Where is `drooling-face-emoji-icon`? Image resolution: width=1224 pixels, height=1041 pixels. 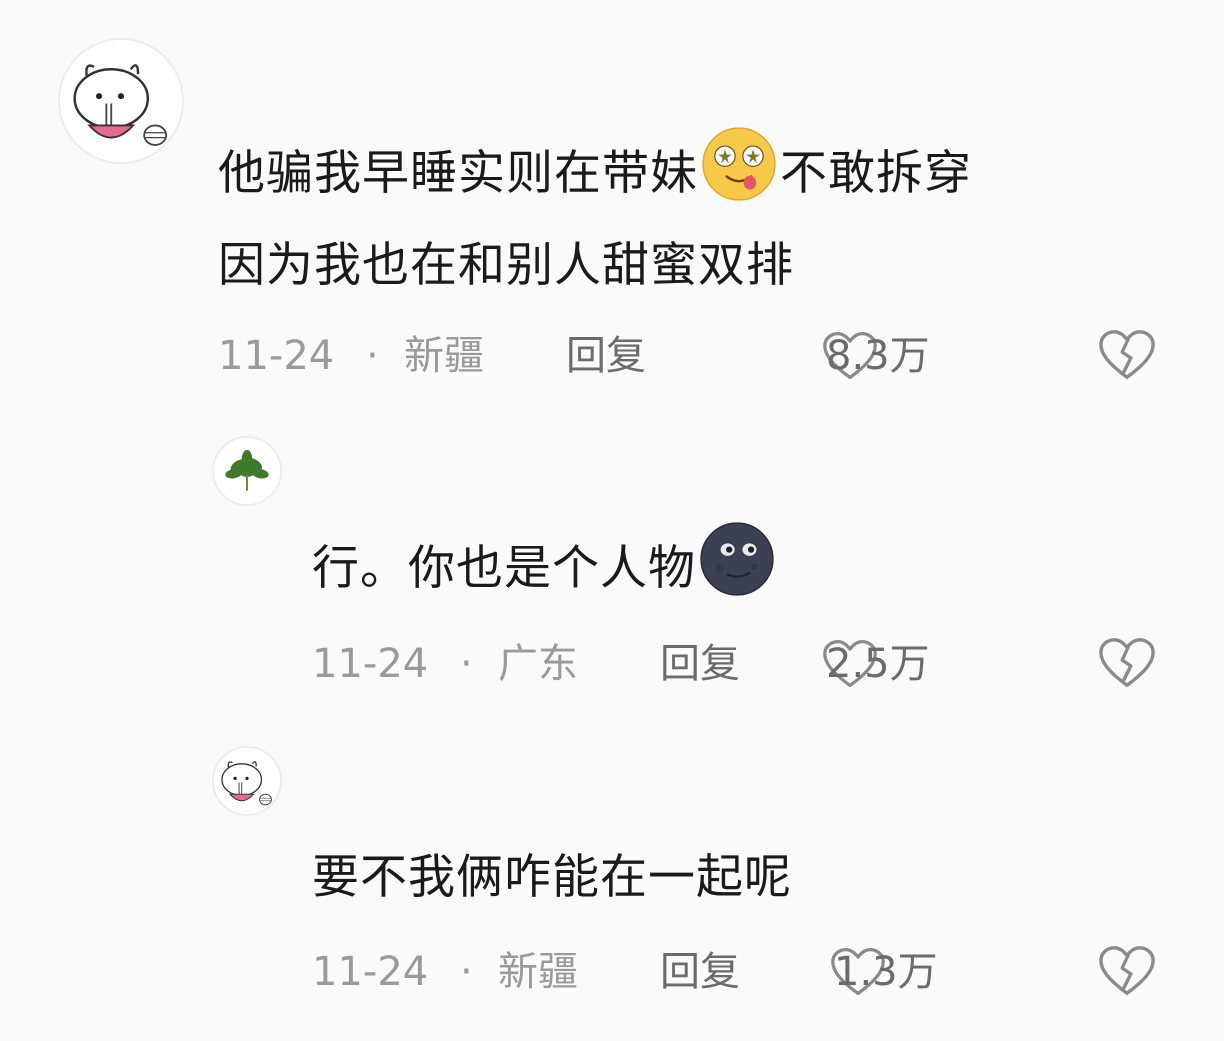
drooling-face-emoji-icon is located at coordinates (739, 164).